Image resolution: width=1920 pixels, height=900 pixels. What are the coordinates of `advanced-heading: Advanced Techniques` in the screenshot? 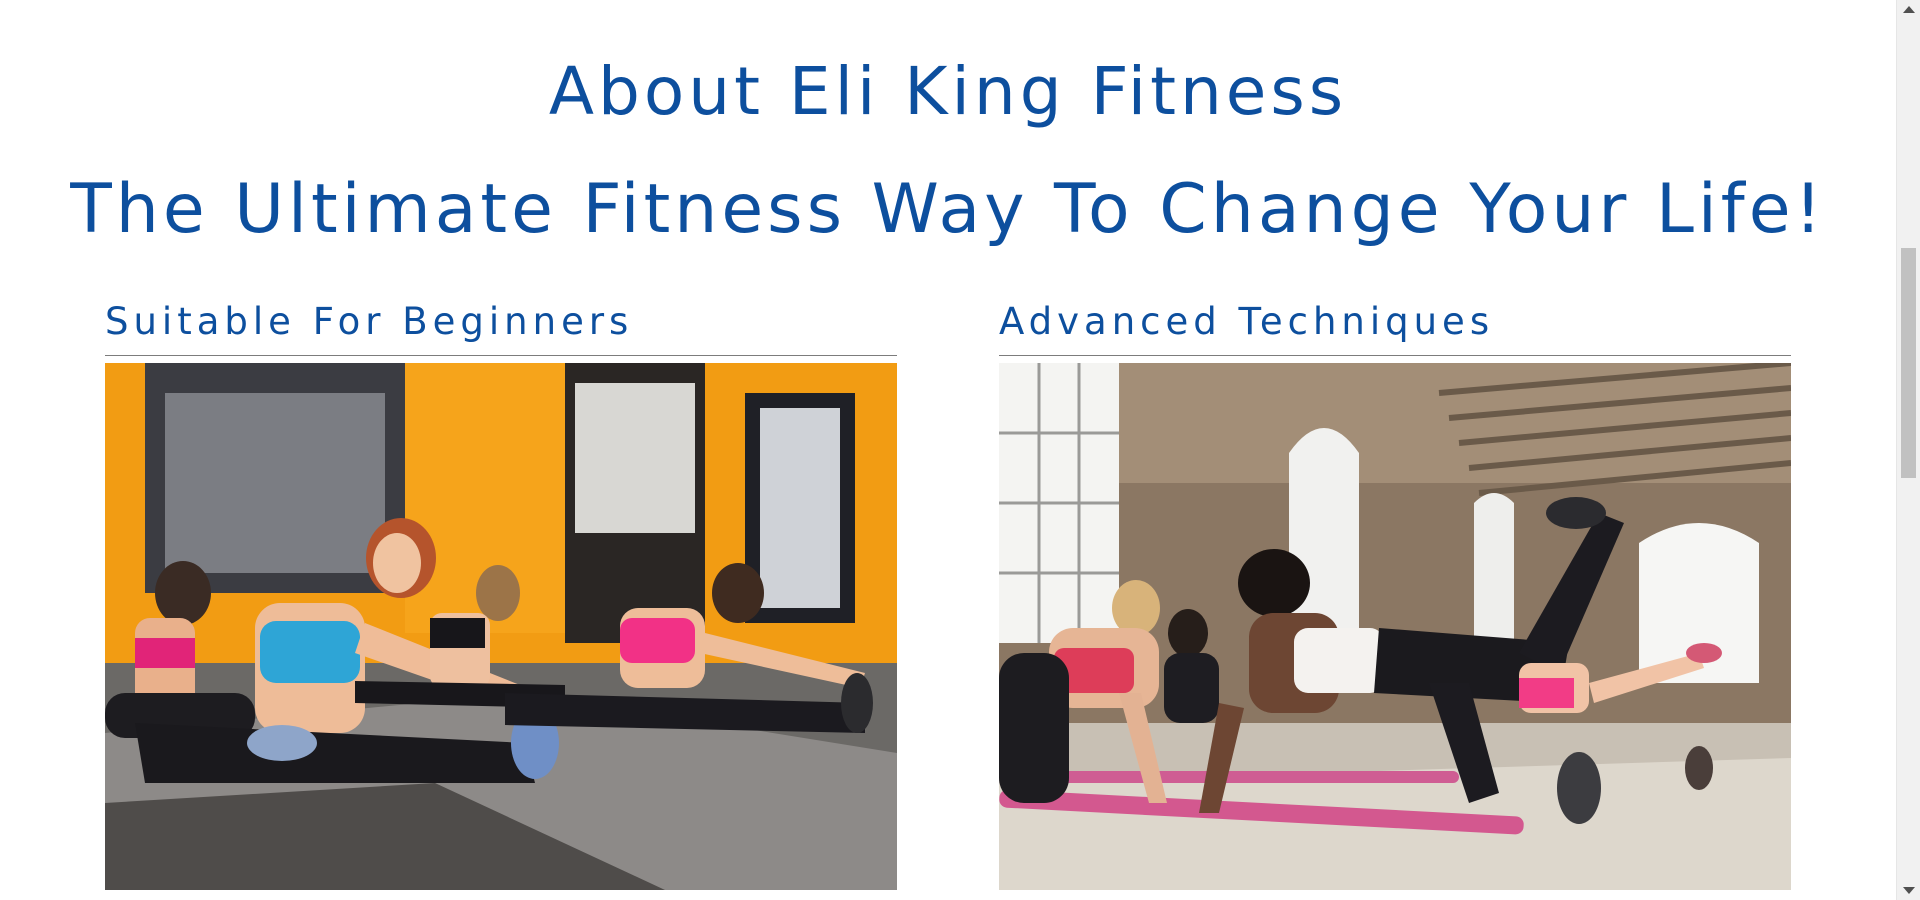 It's located at (1247, 321).